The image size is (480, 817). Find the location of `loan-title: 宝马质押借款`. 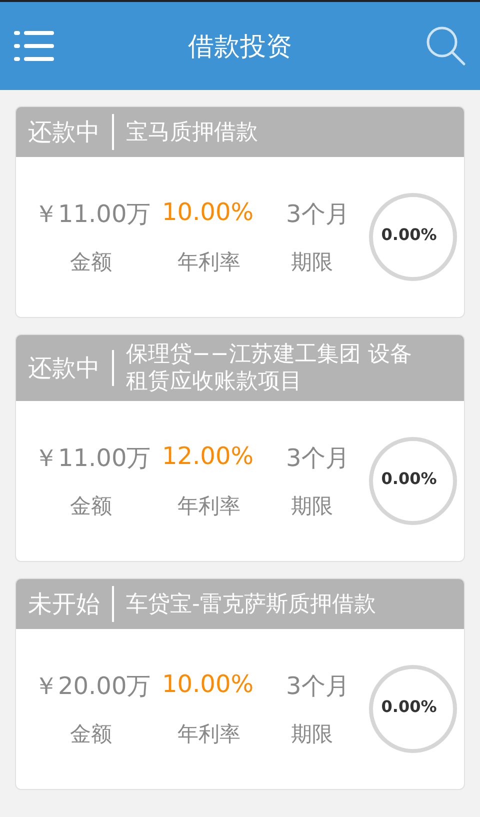

loan-title: 宝马质押借款 is located at coordinates (192, 132).